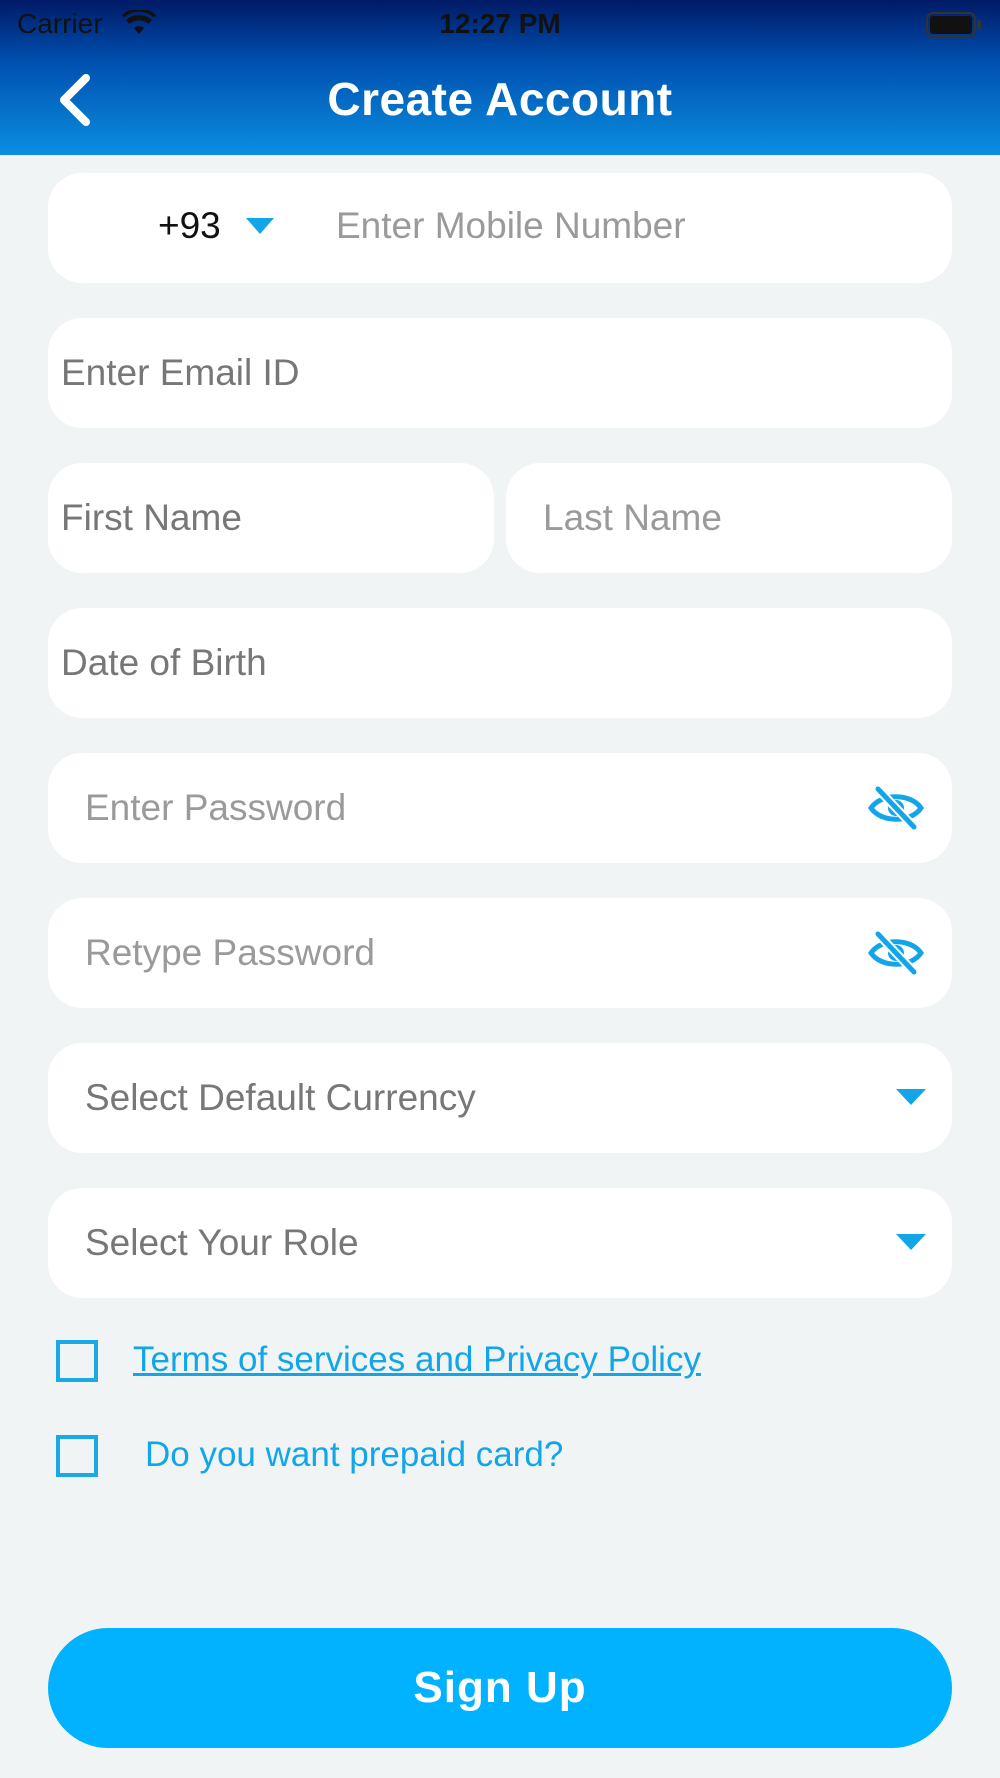  What do you see at coordinates (500, 1098) in the screenshot?
I see `default-currency-select: Select Default Currency` at bounding box center [500, 1098].